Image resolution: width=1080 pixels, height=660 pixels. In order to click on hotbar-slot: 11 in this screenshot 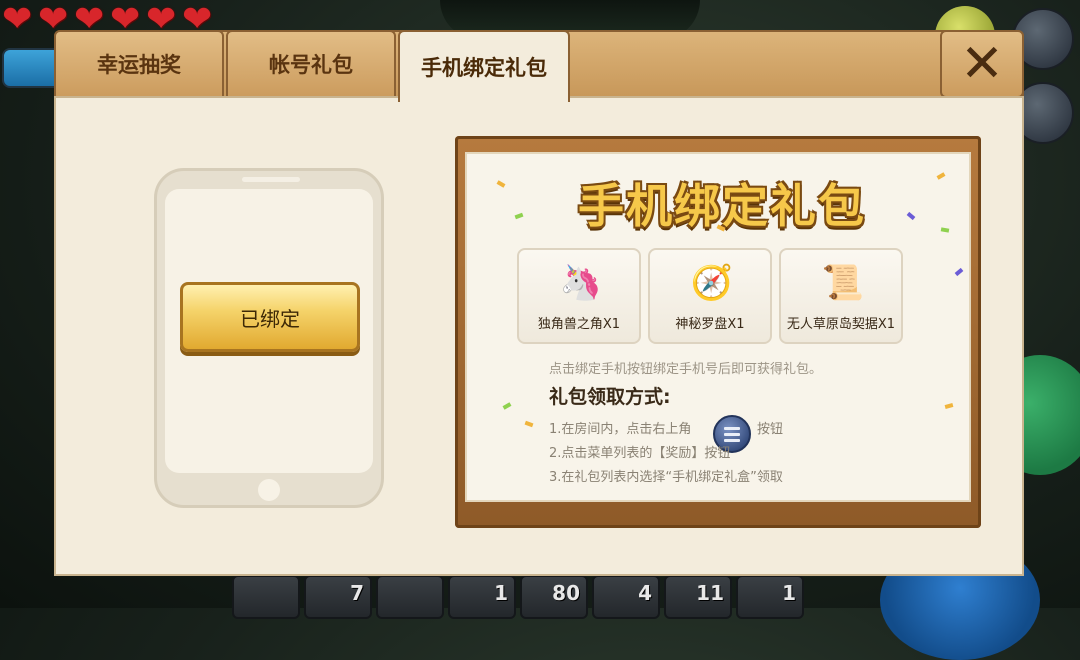, I will do `click(698, 597)`.